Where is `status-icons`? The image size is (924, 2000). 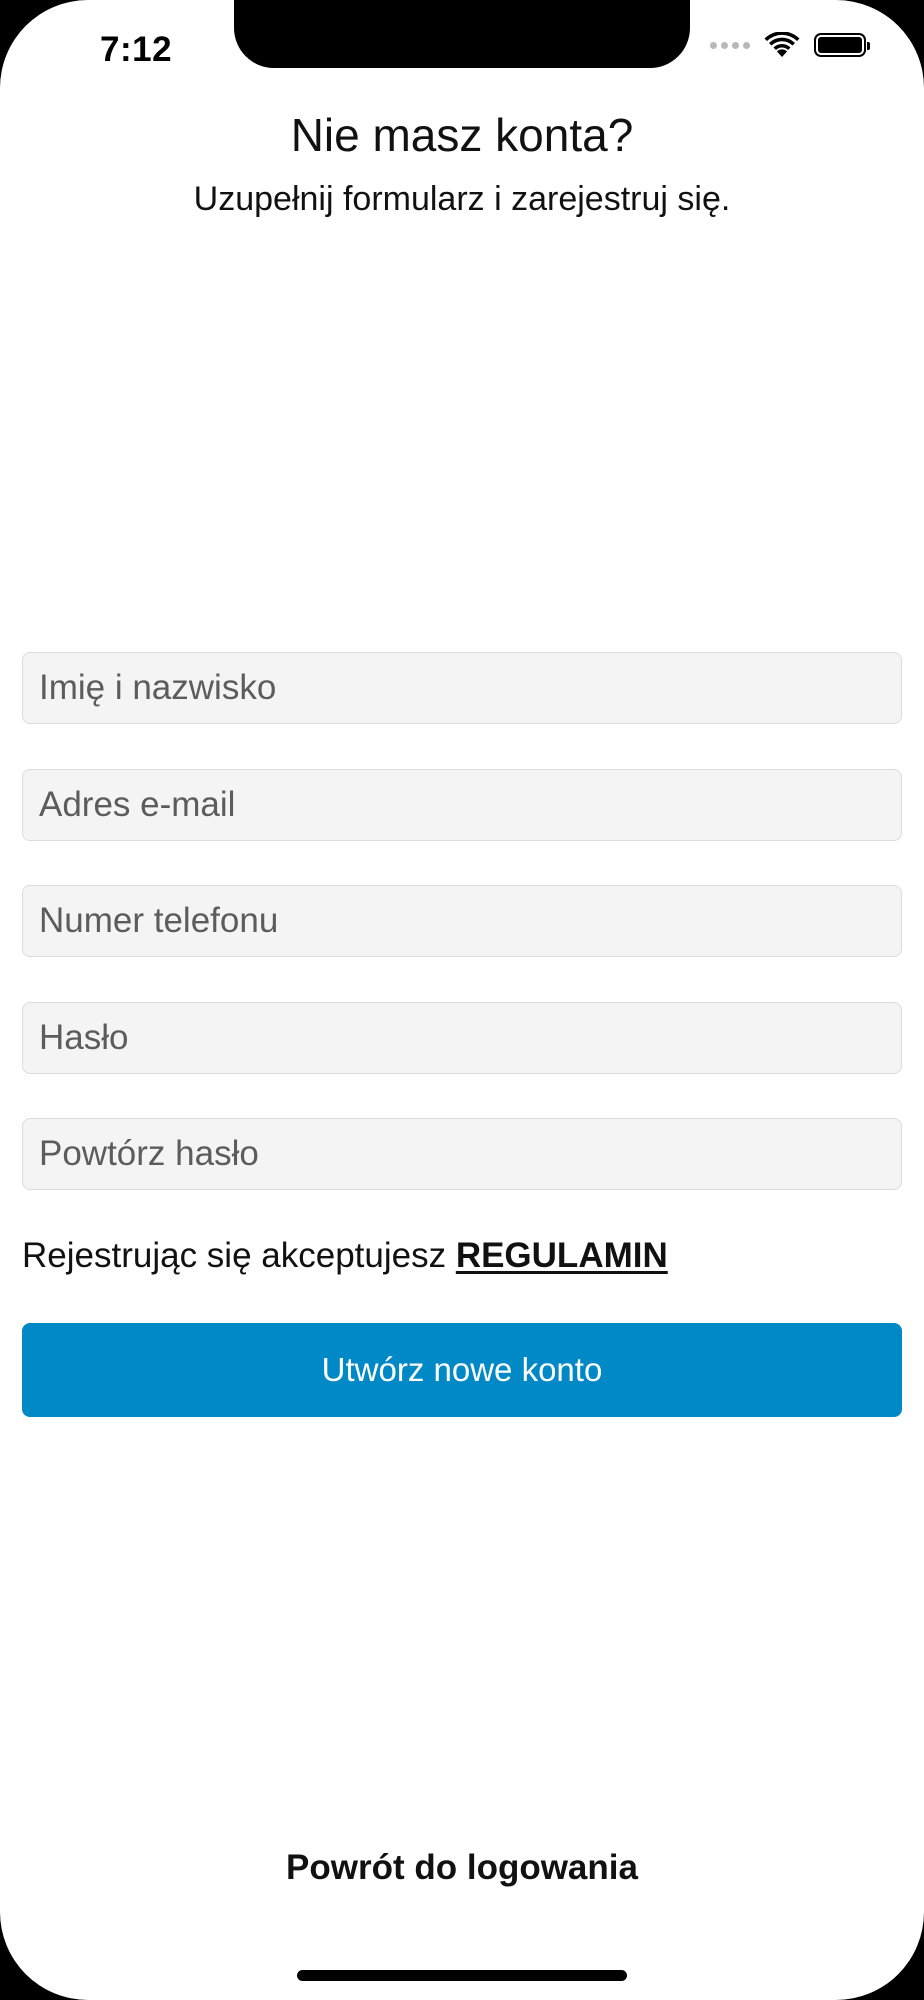
status-icons is located at coordinates (790, 45).